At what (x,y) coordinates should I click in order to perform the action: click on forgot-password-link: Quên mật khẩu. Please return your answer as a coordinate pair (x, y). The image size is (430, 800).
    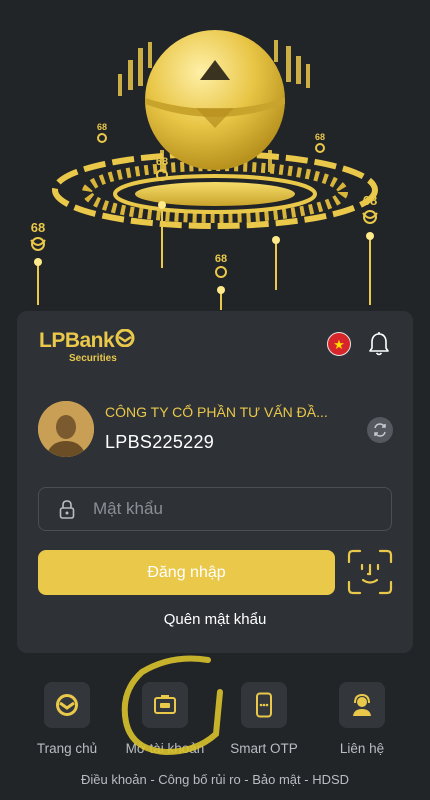
    Looking at the image, I should click on (215, 619).